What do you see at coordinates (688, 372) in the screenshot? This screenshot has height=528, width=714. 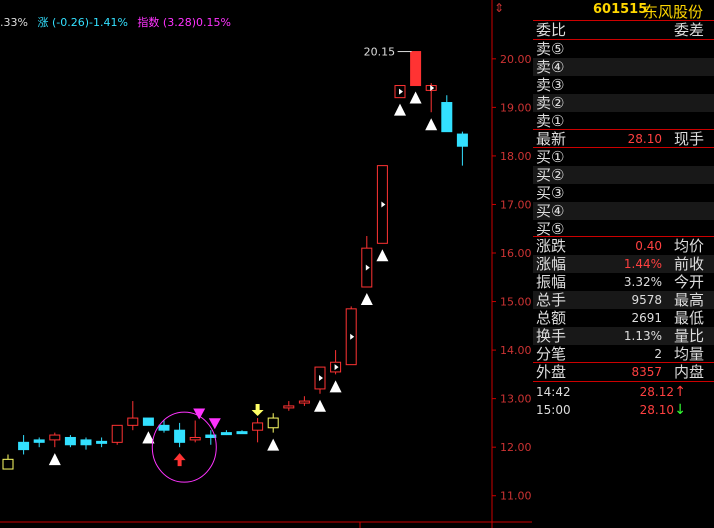 I see `neipan-label: 内盘` at bounding box center [688, 372].